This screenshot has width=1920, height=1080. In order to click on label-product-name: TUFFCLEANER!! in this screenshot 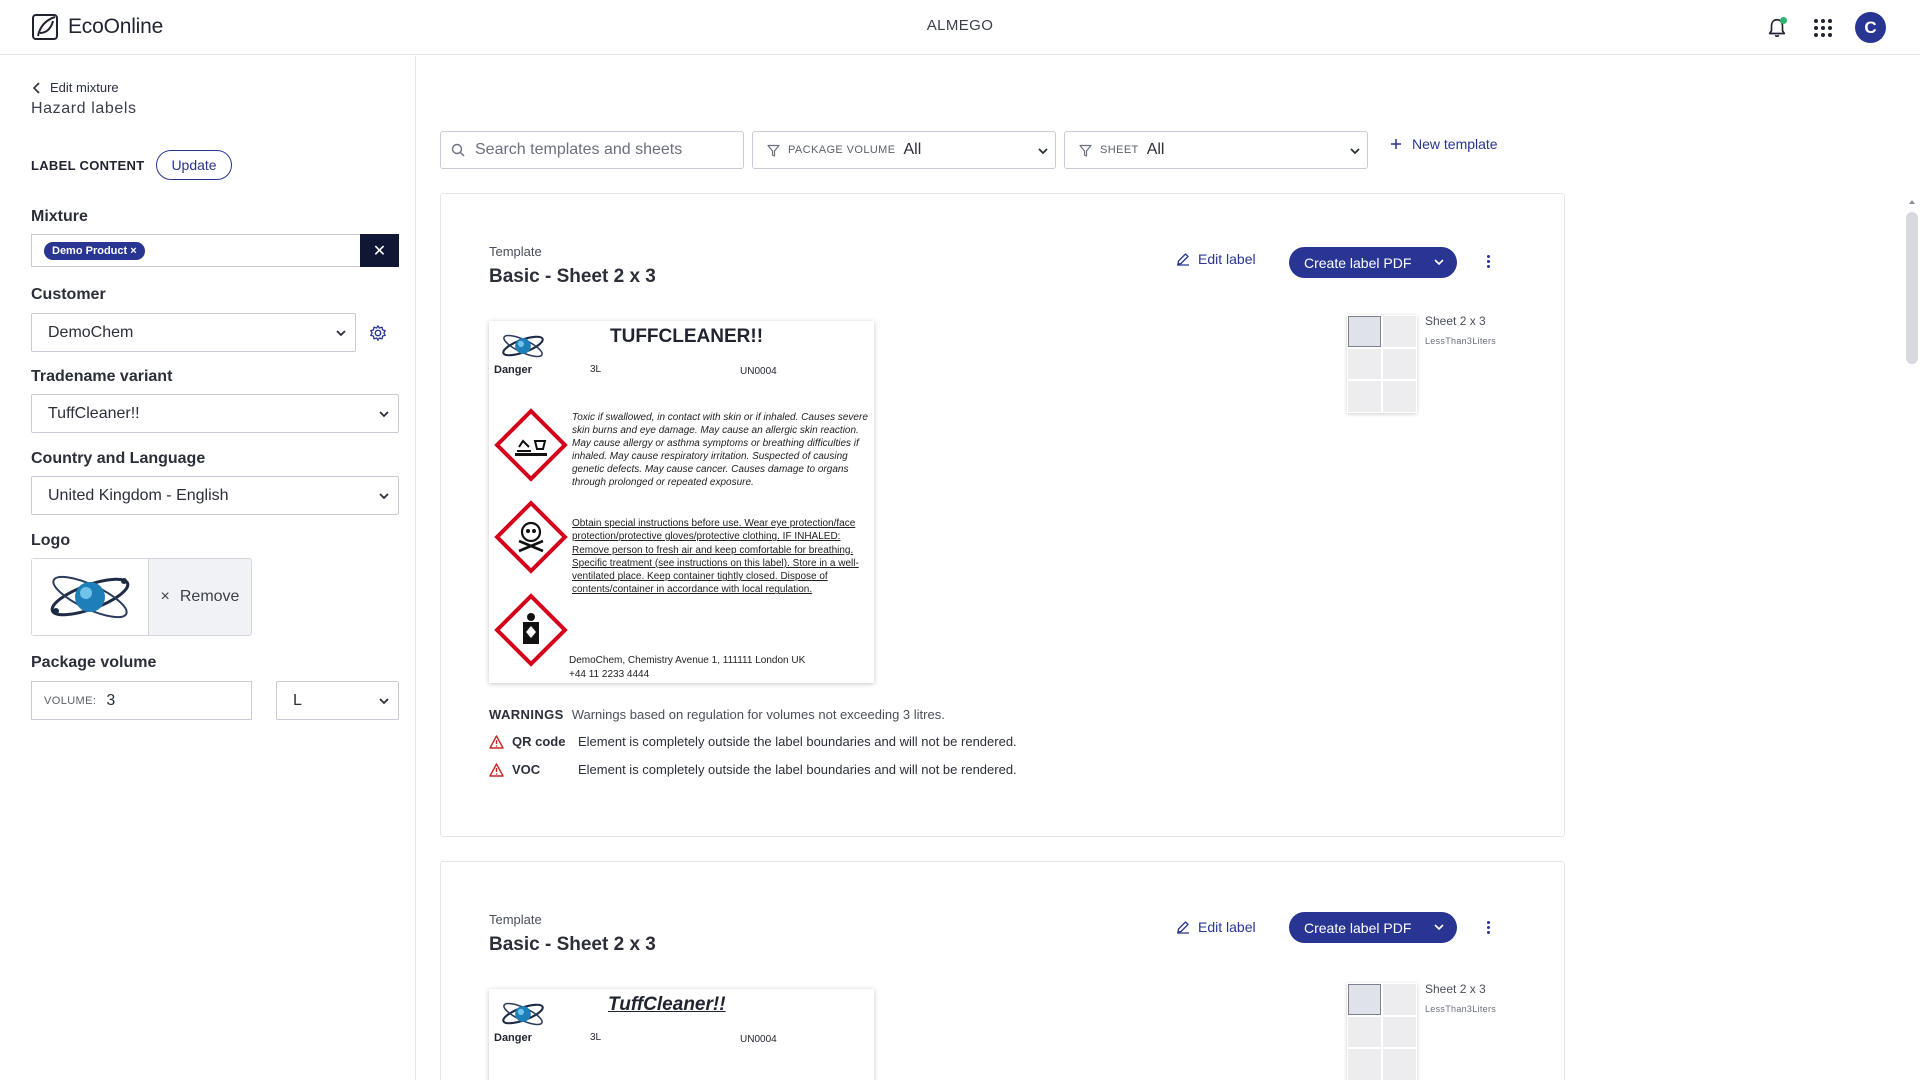, I will do `click(687, 336)`.